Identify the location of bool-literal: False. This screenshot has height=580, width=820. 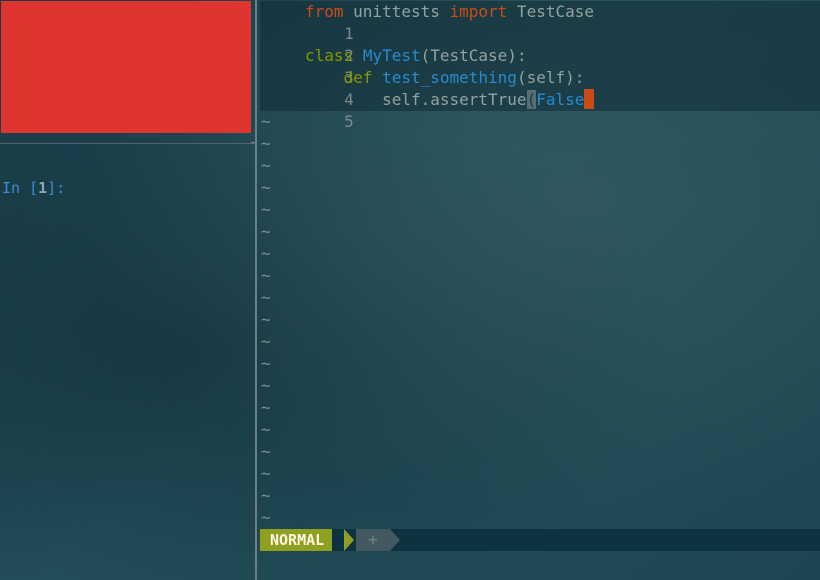
(560, 99).